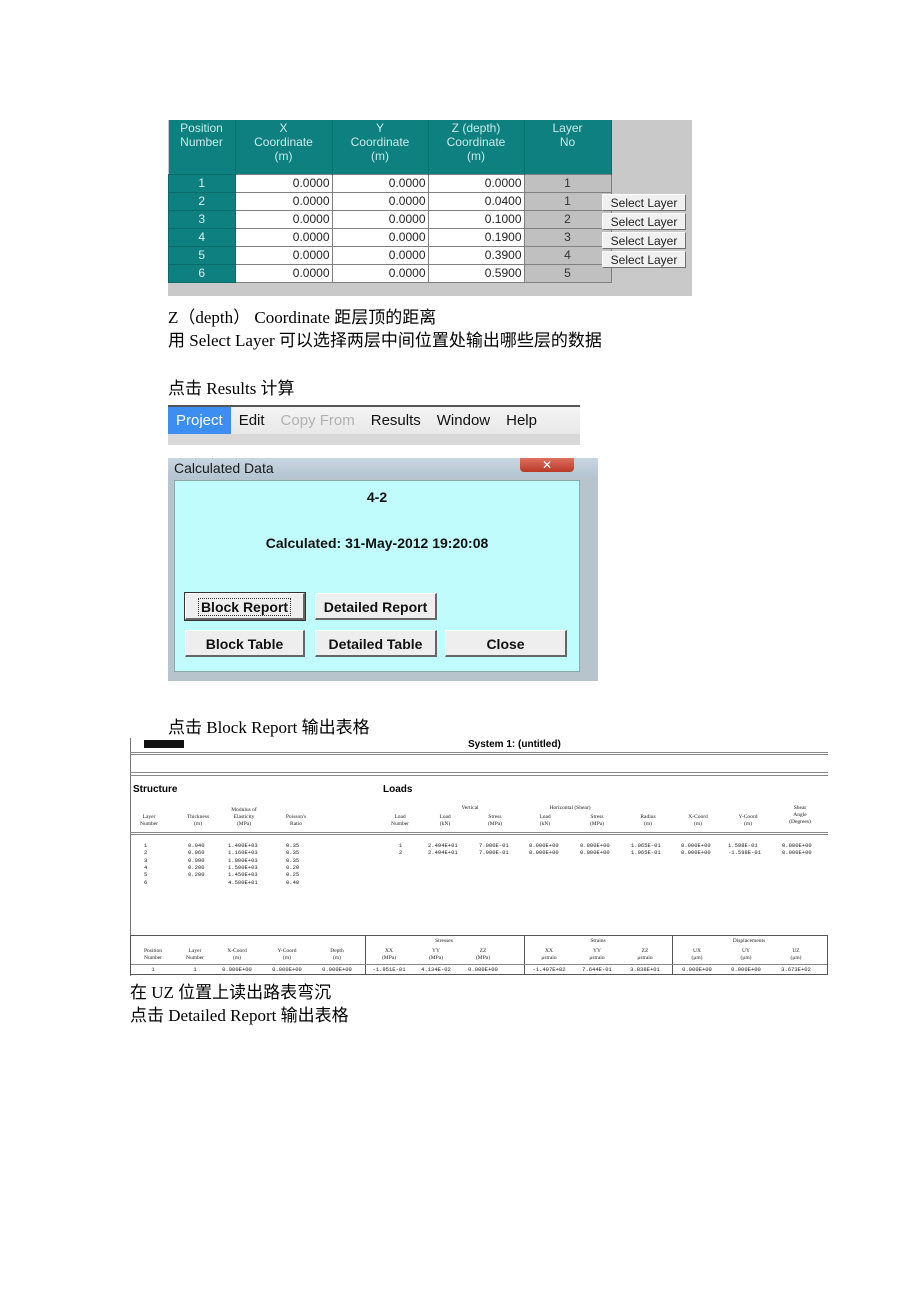 The height and width of the screenshot is (1302, 920). Describe the element at coordinates (153, 954) in the screenshot. I see `position-header: Position Number` at that location.